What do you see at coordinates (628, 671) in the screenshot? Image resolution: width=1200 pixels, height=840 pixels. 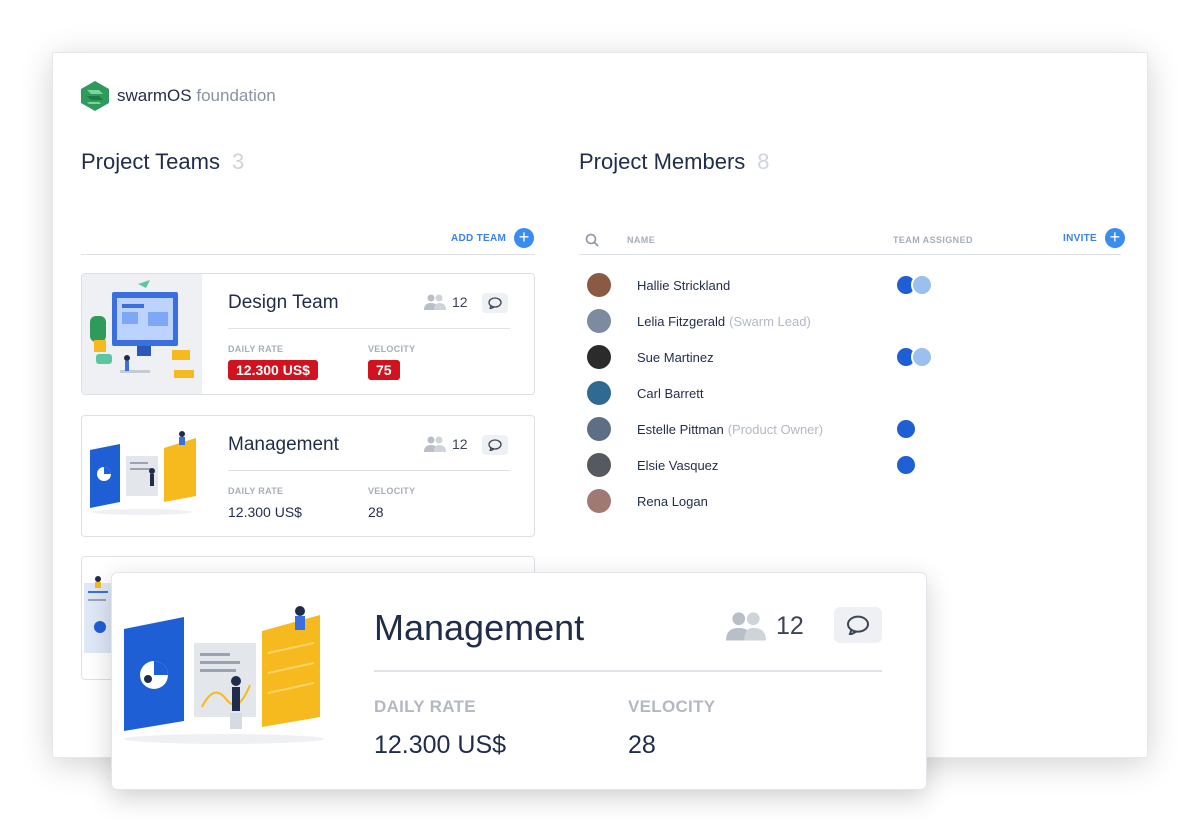 I see `zoomed-card-divider` at bounding box center [628, 671].